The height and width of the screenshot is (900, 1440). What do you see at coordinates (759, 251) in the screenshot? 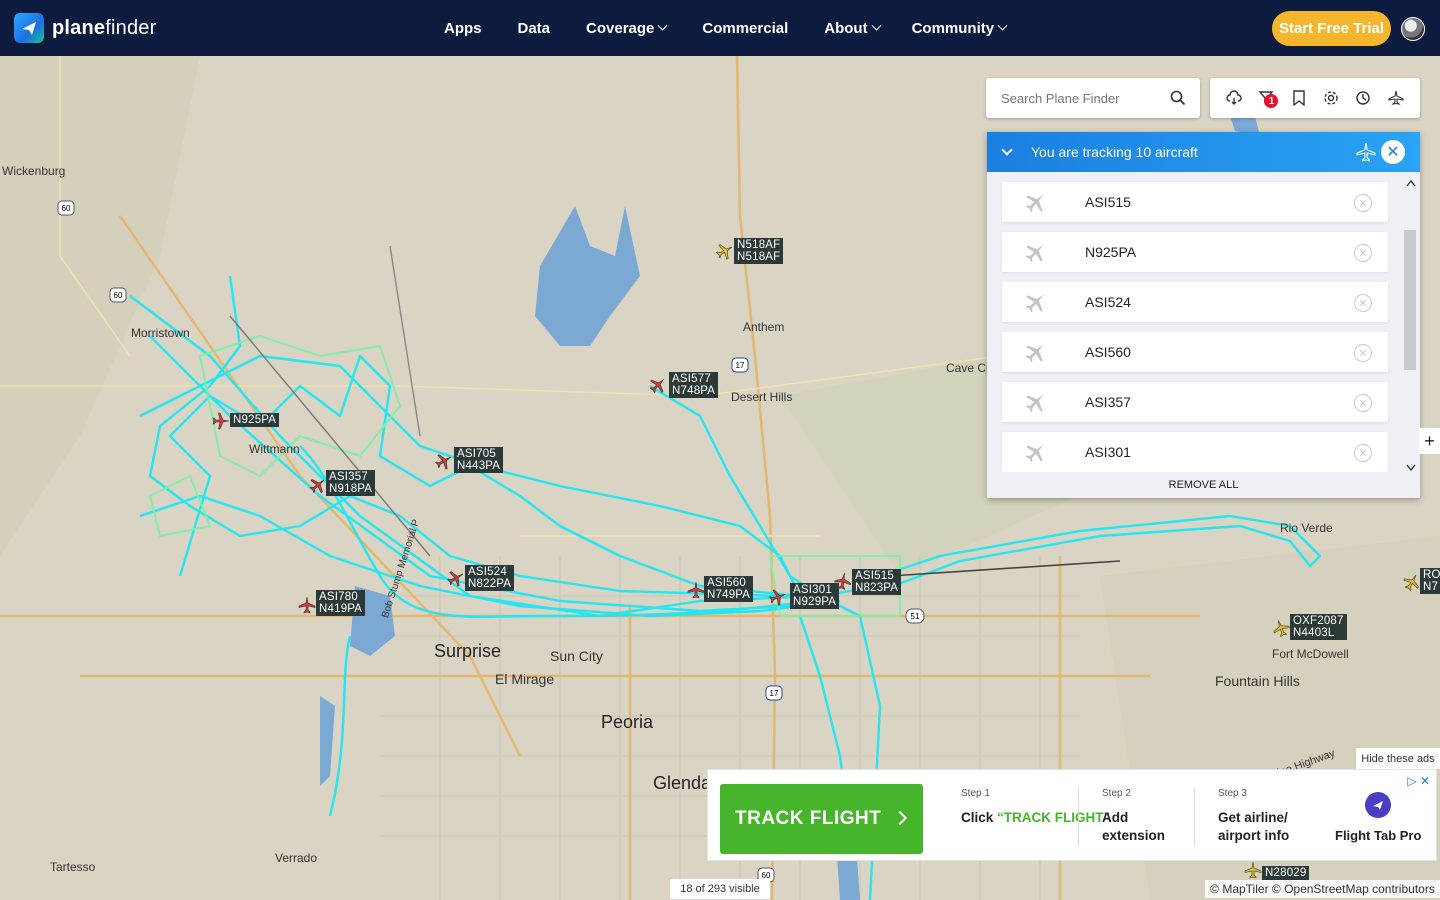
I see `flight-label: N518AF N518AF` at bounding box center [759, 251].